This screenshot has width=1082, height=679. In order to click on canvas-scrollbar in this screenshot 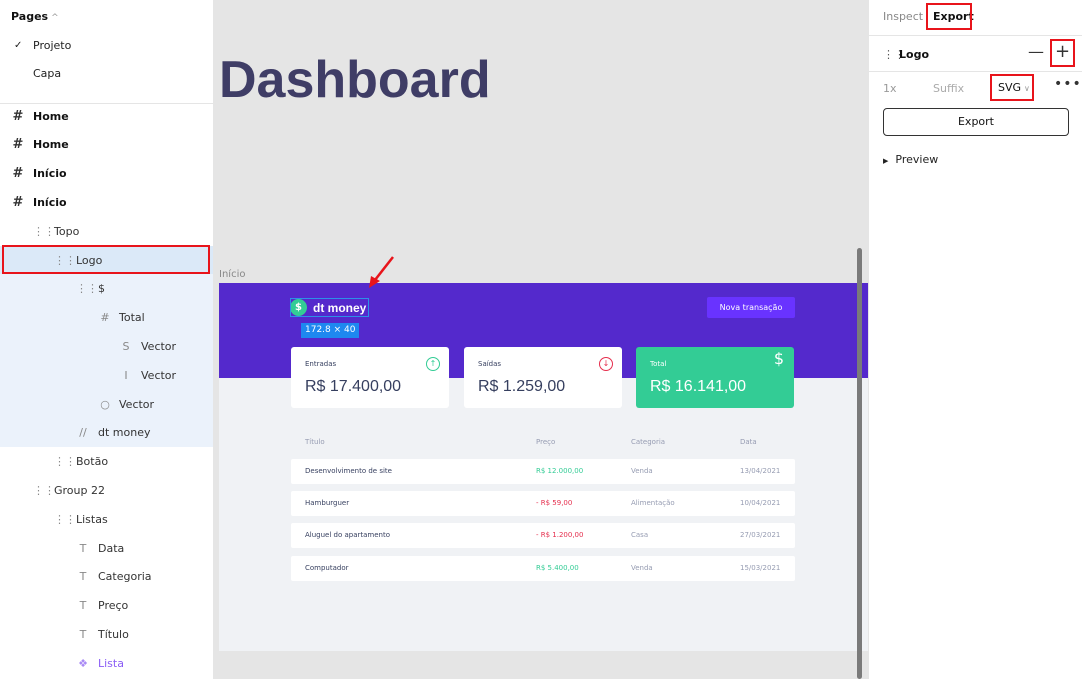, I will do `click(859, 463)`.